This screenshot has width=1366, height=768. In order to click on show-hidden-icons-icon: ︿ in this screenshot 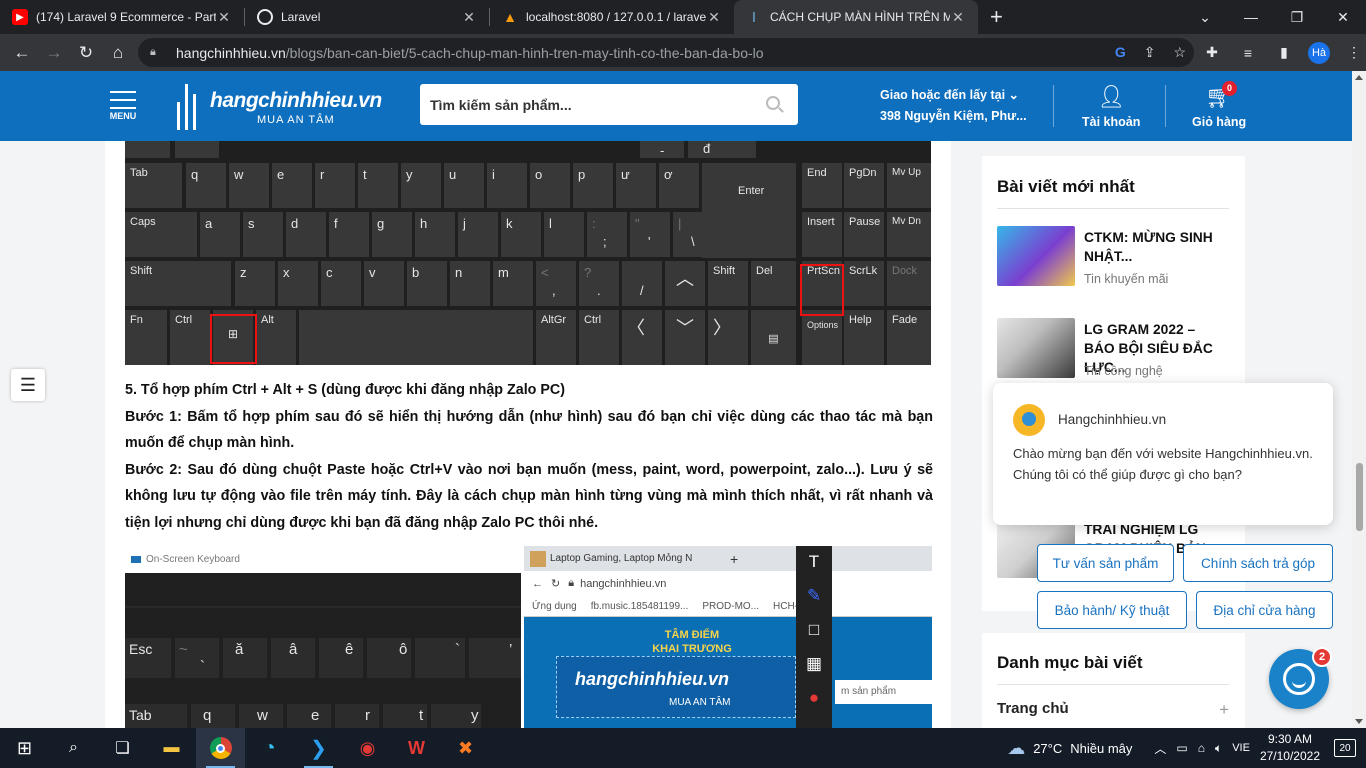, I will do `click(1160, 748)`.